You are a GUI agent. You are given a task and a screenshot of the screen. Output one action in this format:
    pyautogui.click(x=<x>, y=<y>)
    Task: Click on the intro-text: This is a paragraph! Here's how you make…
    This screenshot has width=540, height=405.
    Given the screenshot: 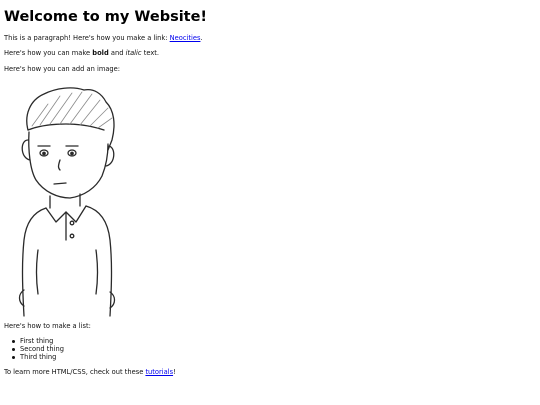 What is the action you would take?
    pyautogui.click(x=87, y=38)
    